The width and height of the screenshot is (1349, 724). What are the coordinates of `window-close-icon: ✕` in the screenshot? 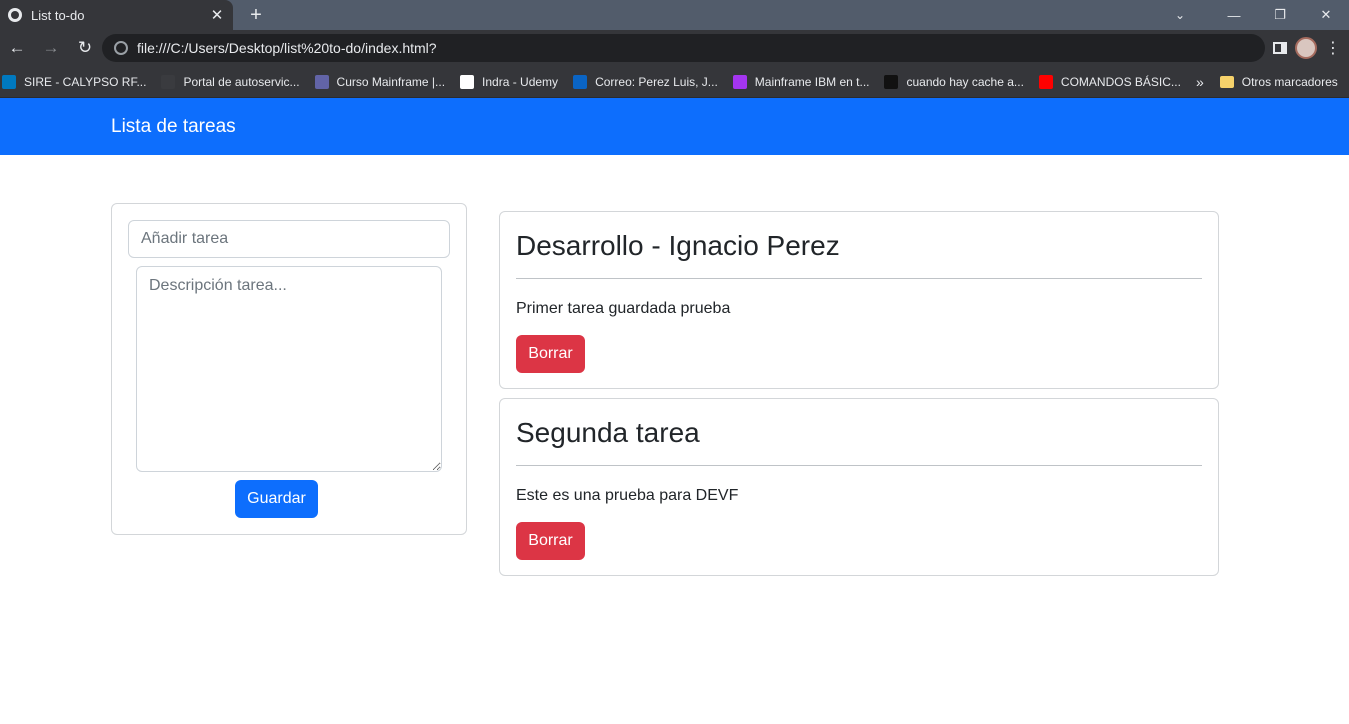 It's located at (1326, 15).